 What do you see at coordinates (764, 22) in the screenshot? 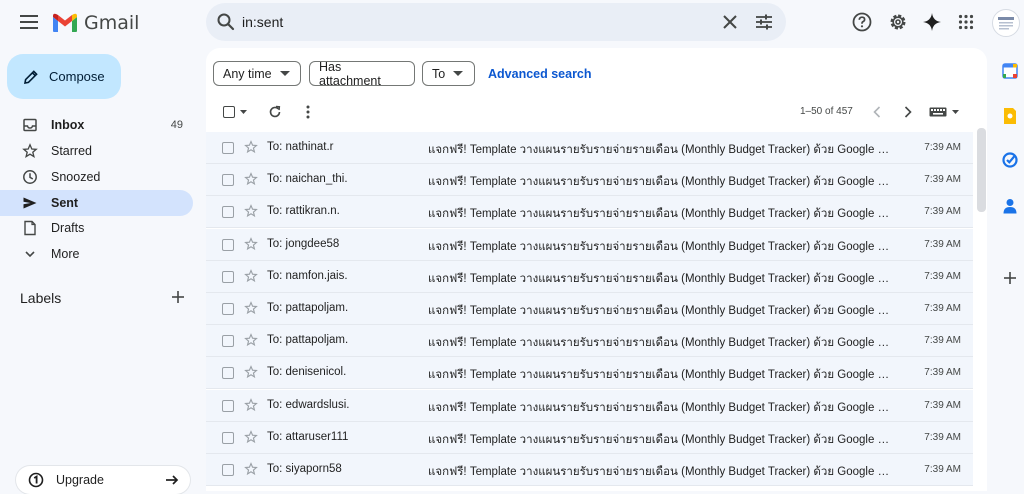
I see `search-options-icon` at bounding box center [764, 22].